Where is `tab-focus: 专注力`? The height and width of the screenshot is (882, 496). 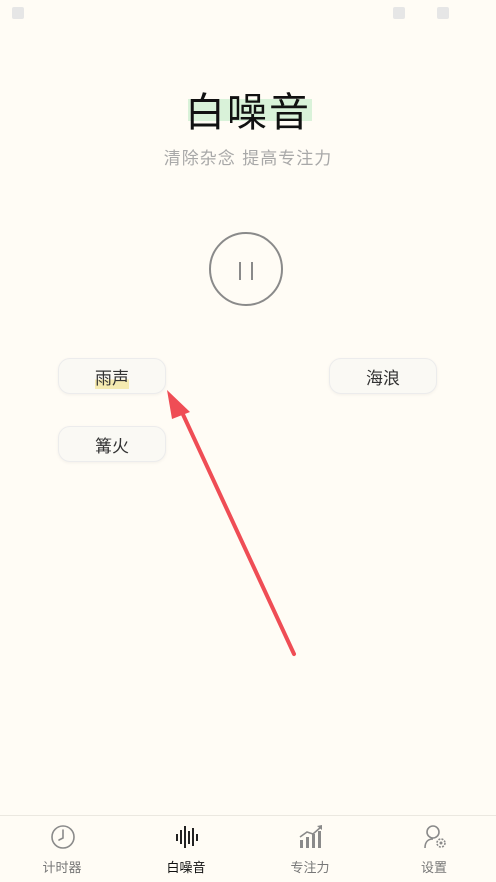
tab-focus: 专注力 is located at coordinates (310, 849).